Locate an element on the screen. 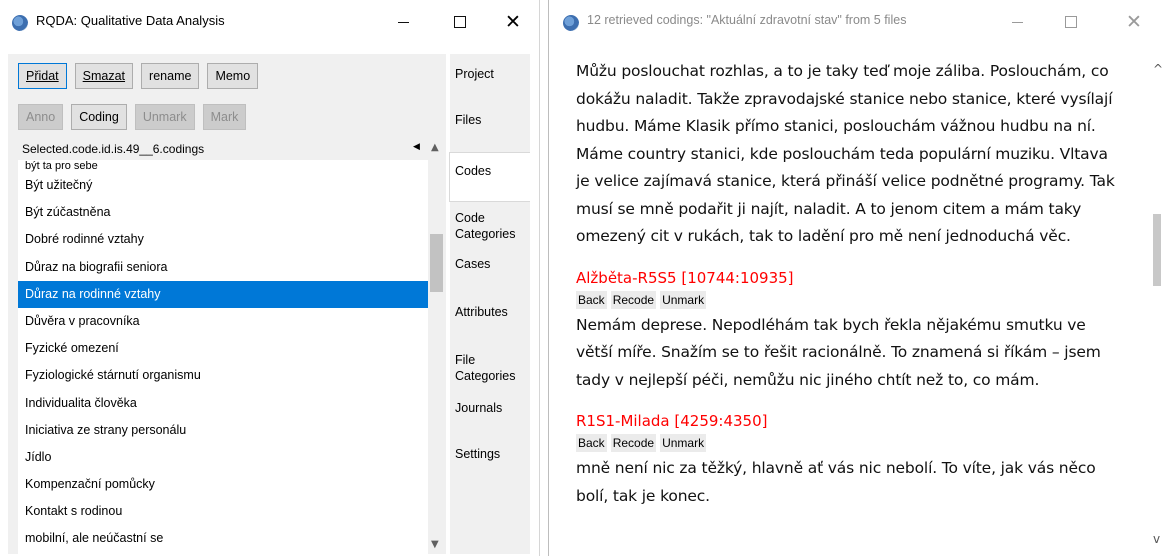 This screenshot has width=1176, height=556. tab-attributes: Attributes is located at coordinates (490, 312).